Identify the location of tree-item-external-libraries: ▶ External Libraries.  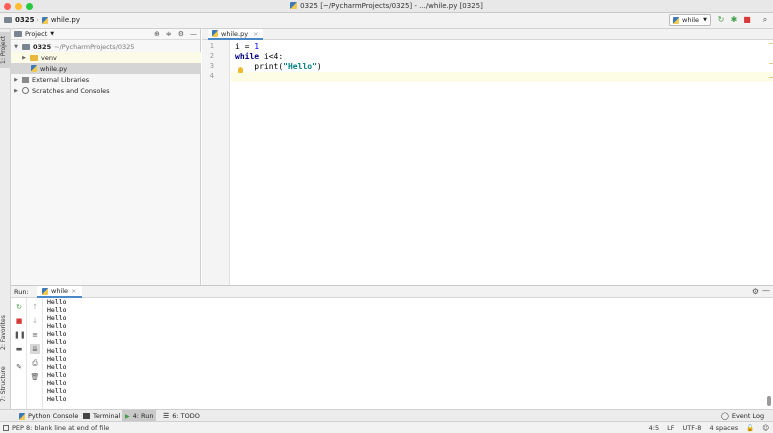
(106, 79).